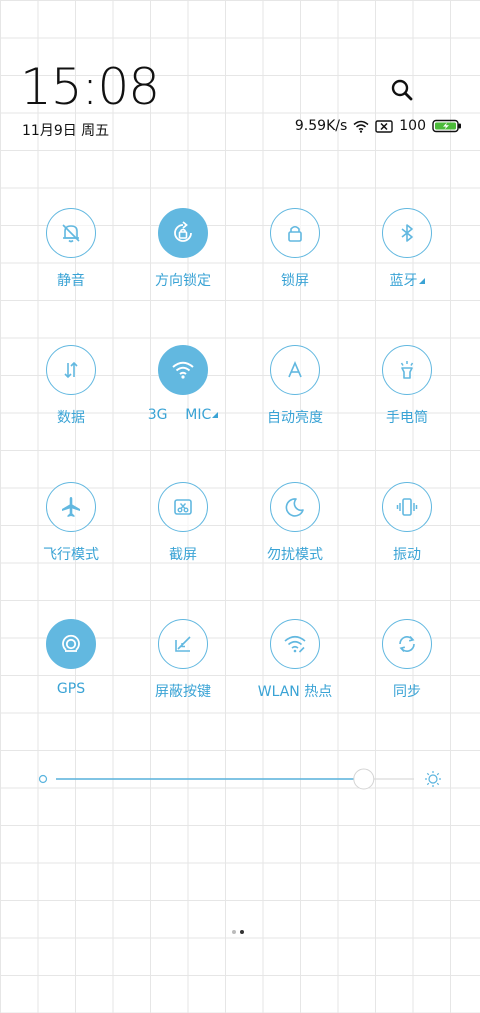 The height and width of the screenshot is (1013, 480). I want to click on wifi-signal-icon, so click(361, 126).